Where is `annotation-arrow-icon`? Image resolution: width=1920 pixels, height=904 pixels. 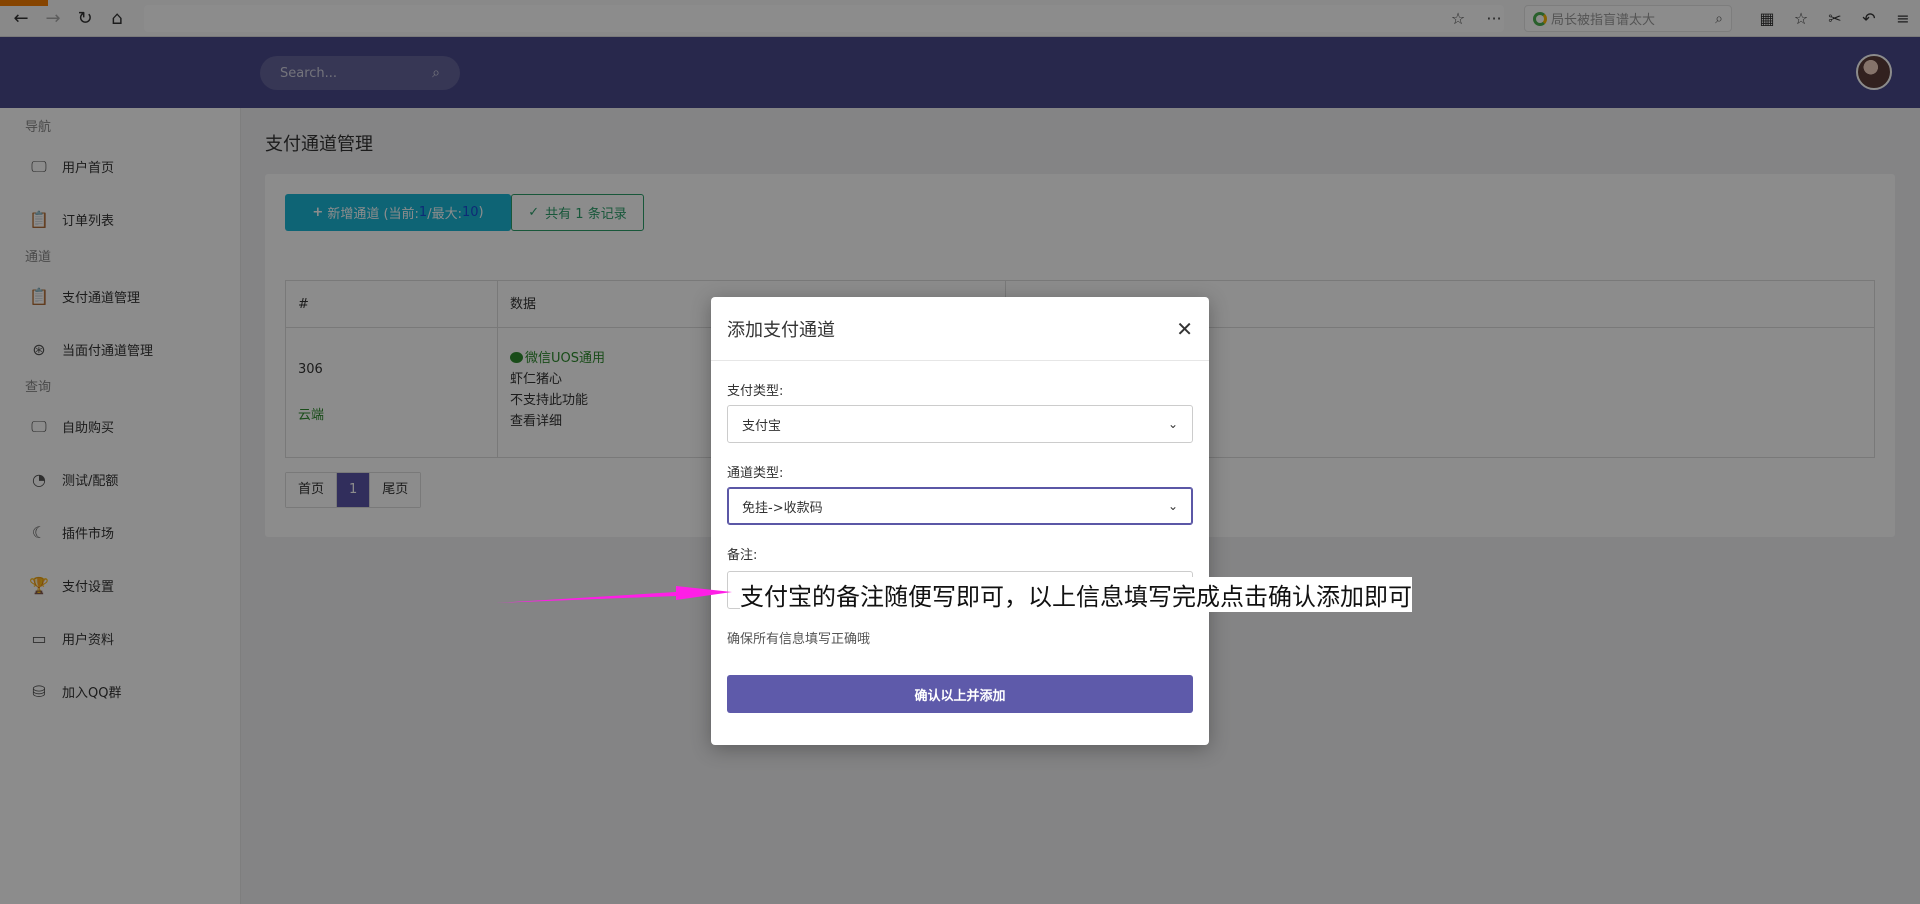
annotation-arrow-icon is located at coordinates (614, 594).